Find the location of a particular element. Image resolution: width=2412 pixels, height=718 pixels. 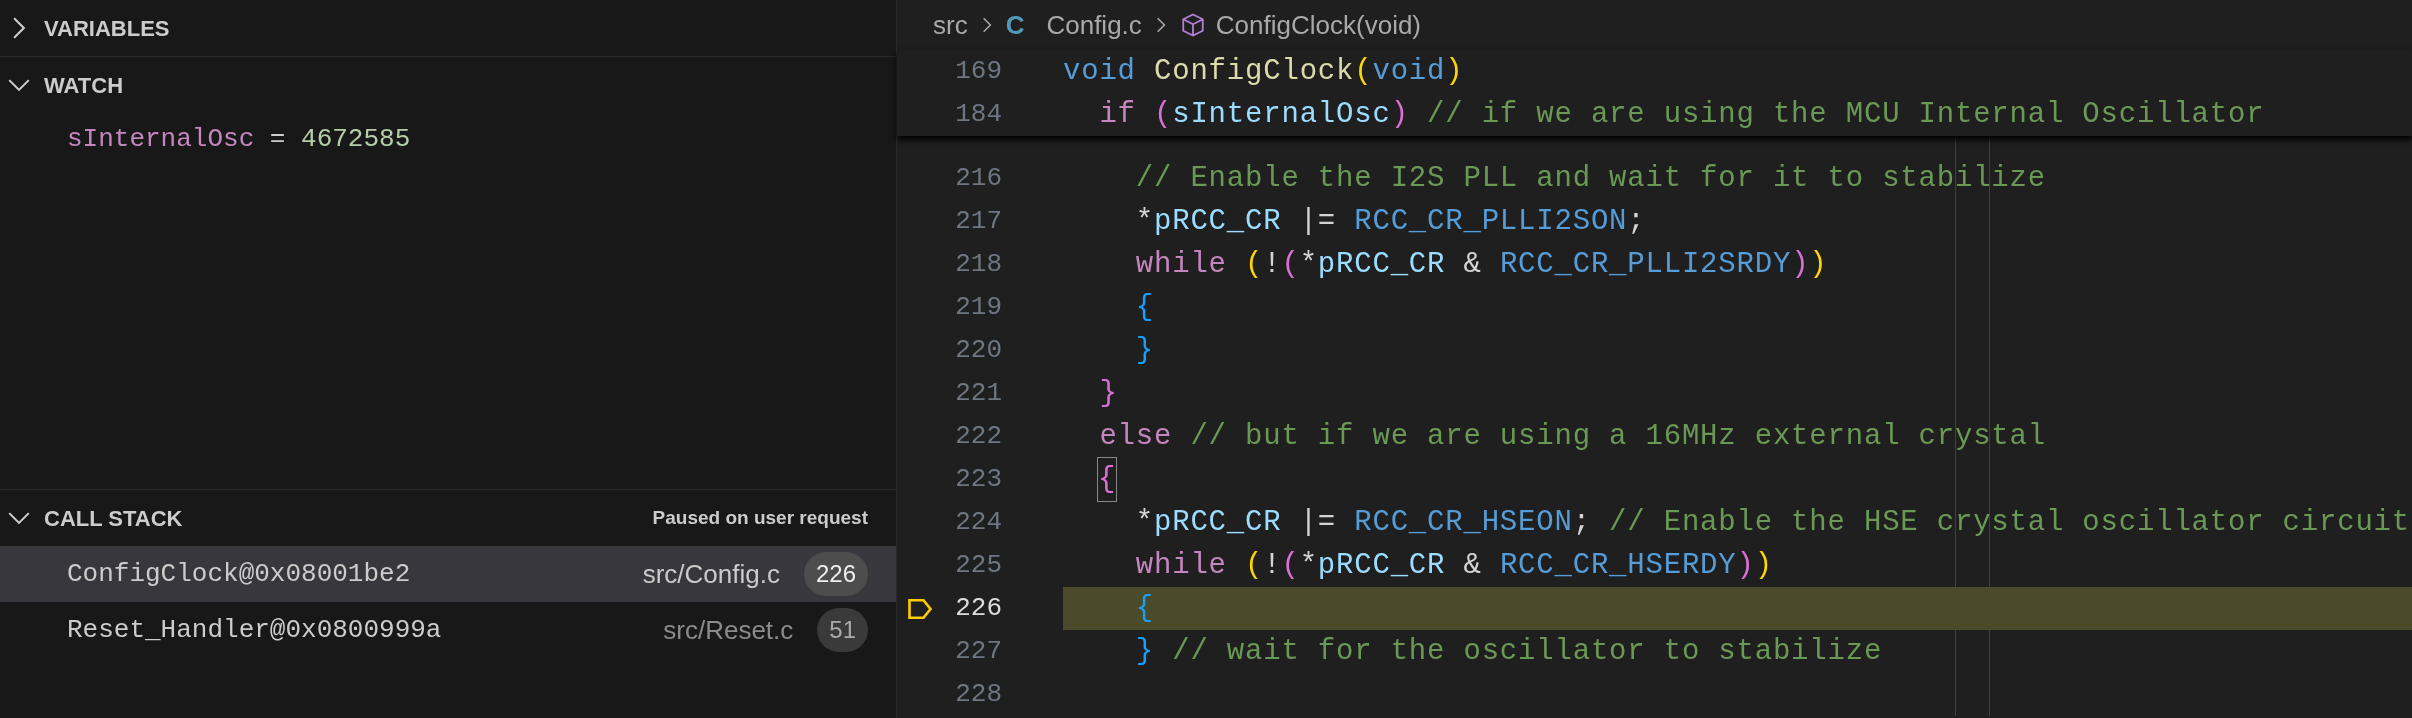

watch-expression: sInternalOsc = 4672585 is located at coordinates (239, 139).